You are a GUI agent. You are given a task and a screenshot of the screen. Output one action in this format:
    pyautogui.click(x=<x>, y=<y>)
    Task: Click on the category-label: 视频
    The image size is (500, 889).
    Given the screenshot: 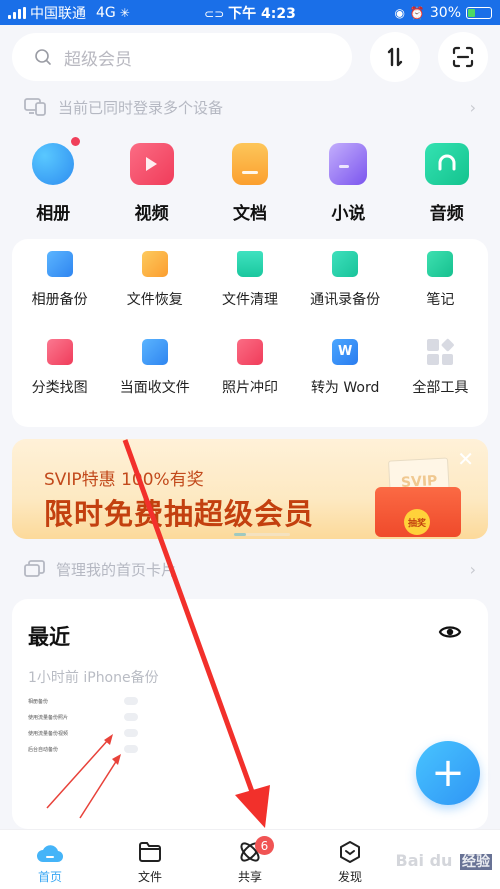 What is the action you would take?
    pyautogui.click(x=151, y=214)
    